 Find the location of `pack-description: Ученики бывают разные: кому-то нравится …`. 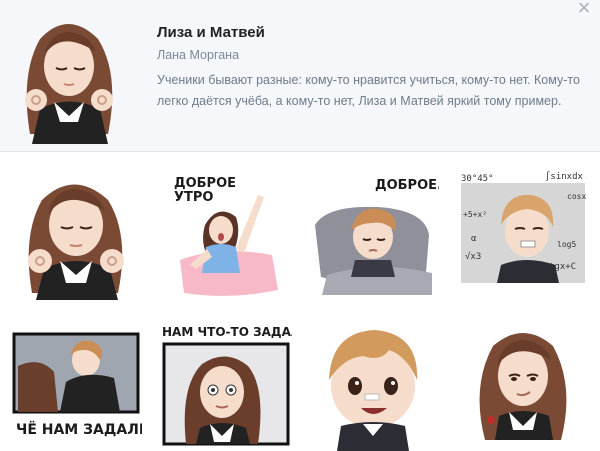

pack-description: Ученики бывают разные: кому-то нравится … is located at coordinates (368, 90).